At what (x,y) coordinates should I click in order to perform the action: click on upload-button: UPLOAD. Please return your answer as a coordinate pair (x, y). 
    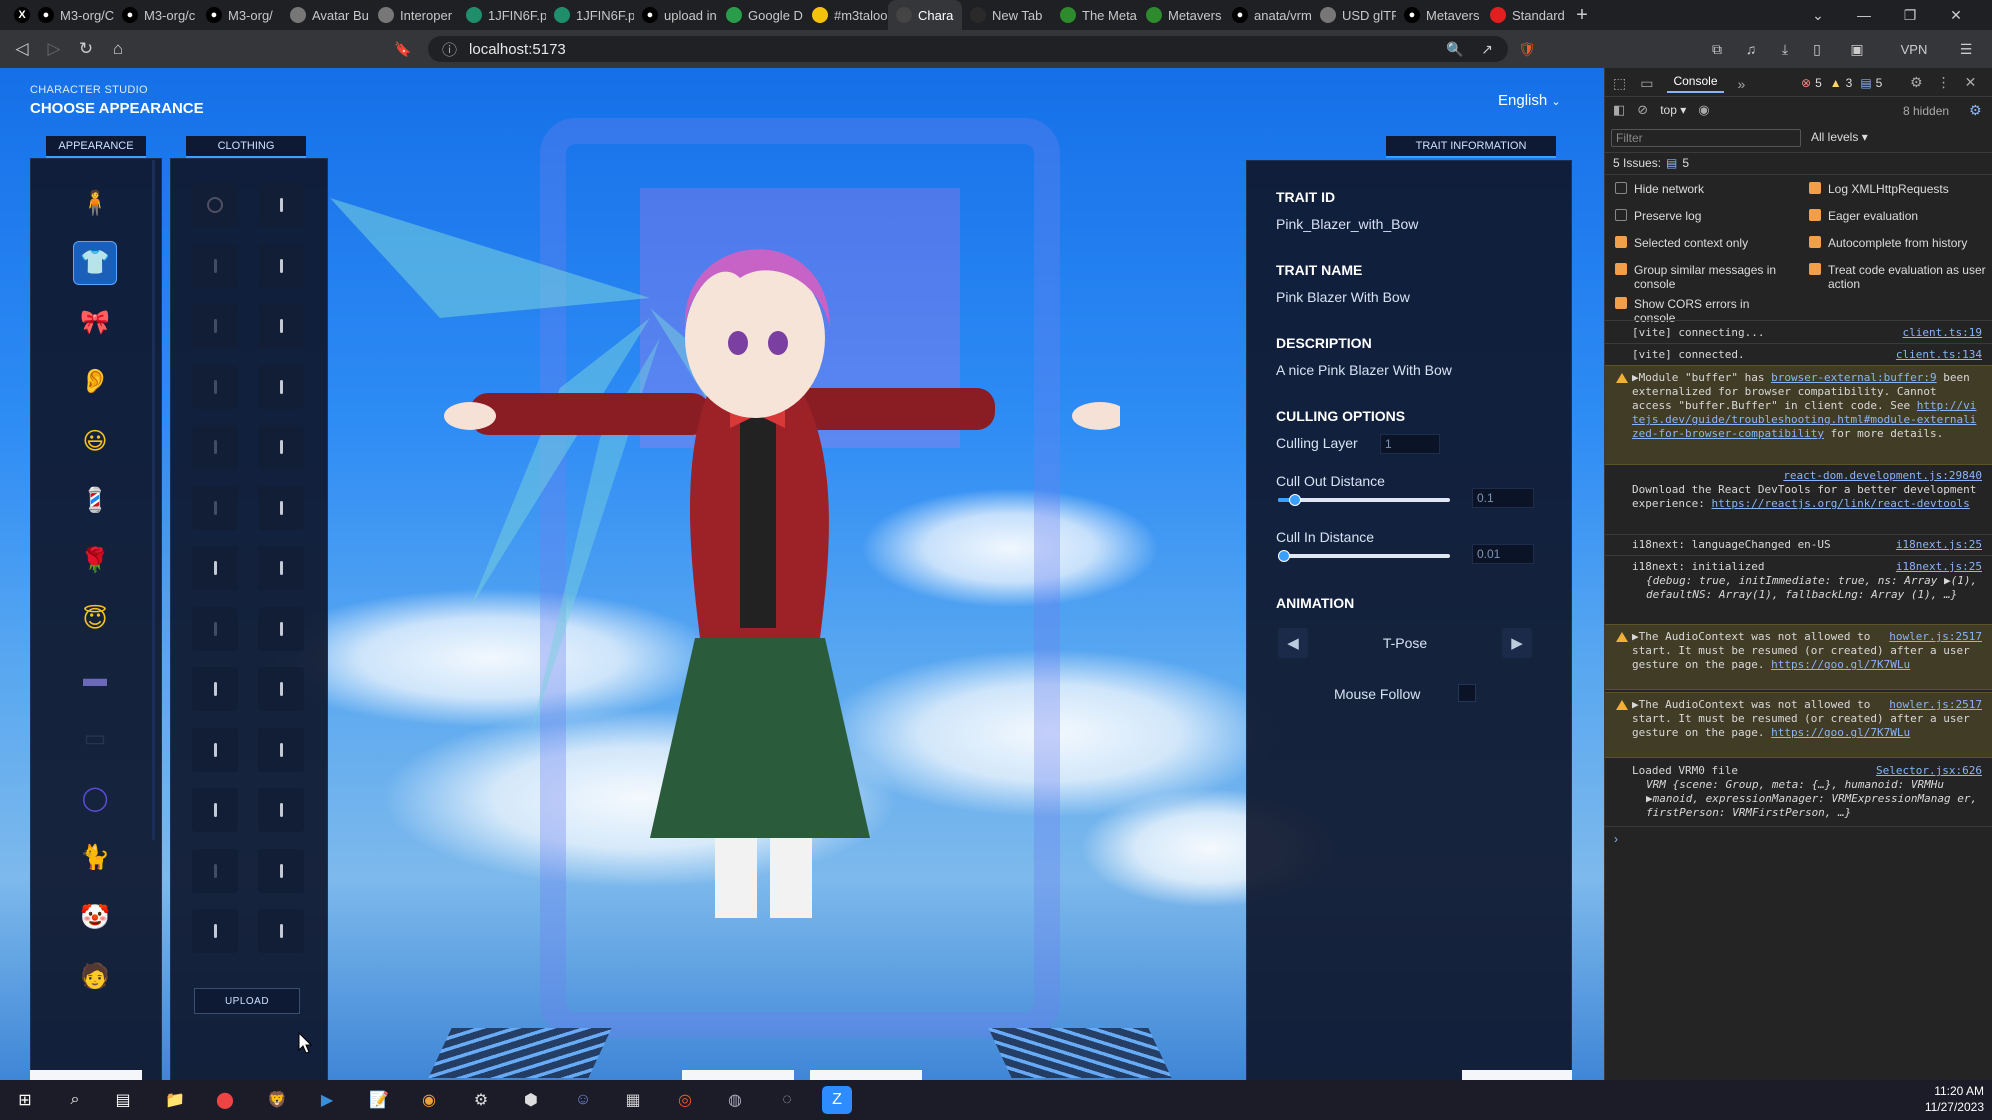
    Looking at the image, I should click on (247, 1001).